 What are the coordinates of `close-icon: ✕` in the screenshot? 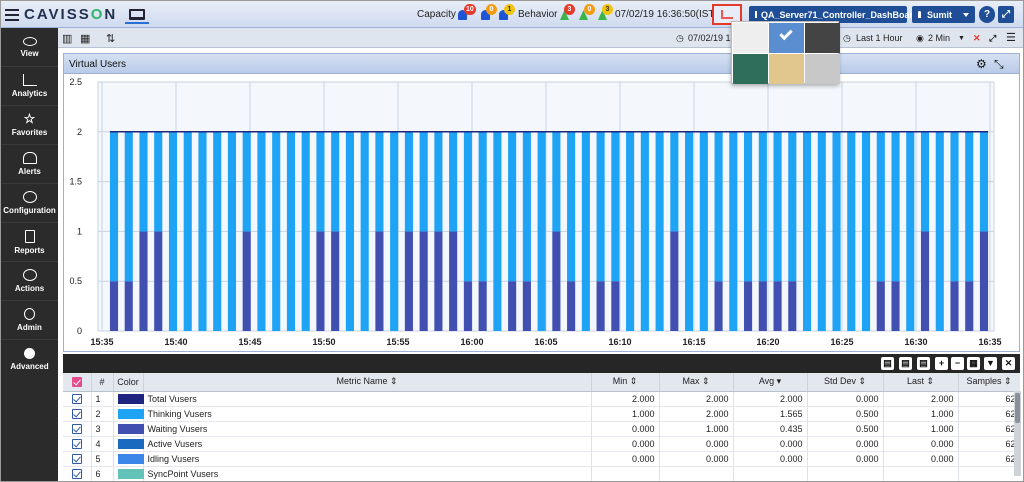 It's located at (1008, 363).